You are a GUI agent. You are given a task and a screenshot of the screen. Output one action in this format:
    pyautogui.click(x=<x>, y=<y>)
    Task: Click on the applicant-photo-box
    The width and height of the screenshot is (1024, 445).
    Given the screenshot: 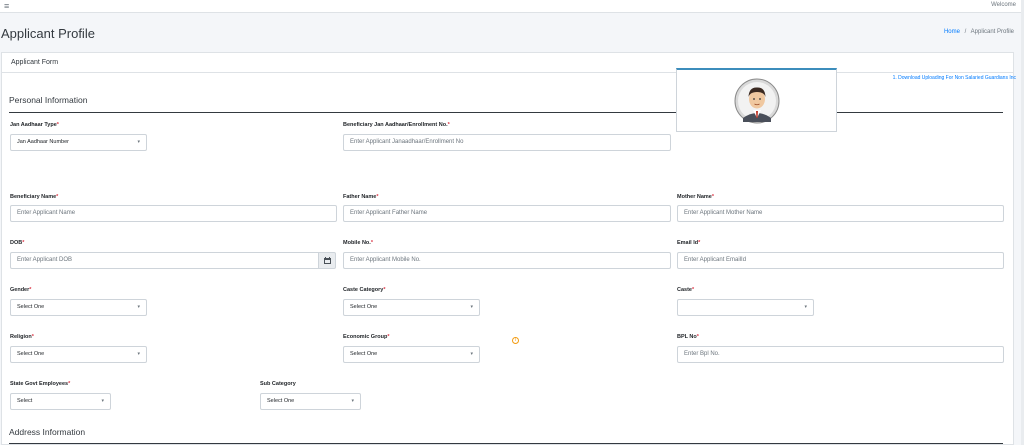 What is the action you would take?
    pyautogui.click(x=756, y=100)
    